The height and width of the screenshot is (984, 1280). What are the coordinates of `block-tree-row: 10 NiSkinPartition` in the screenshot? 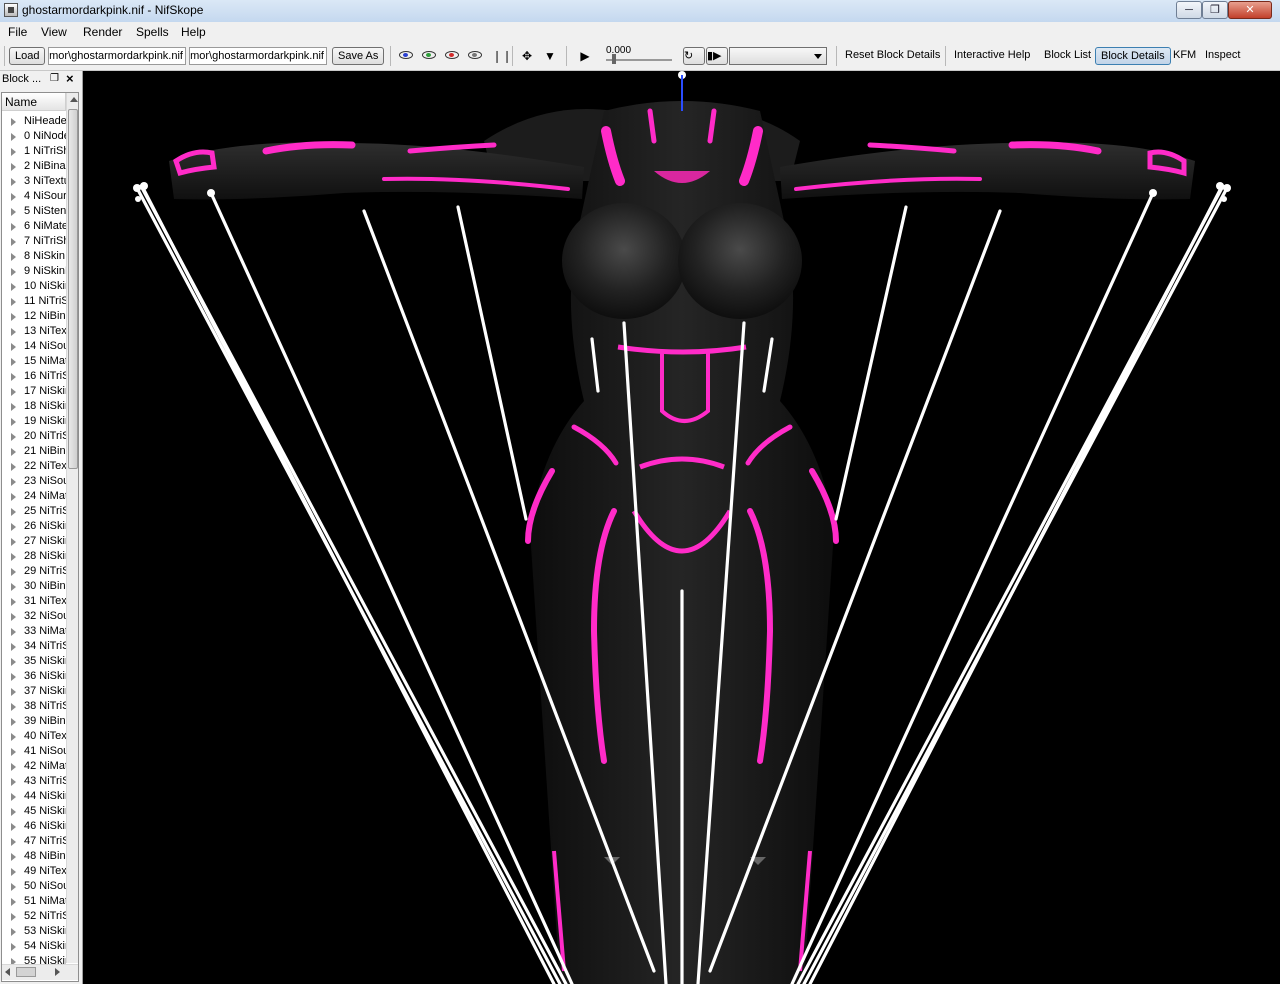 It's located at (34, 286).